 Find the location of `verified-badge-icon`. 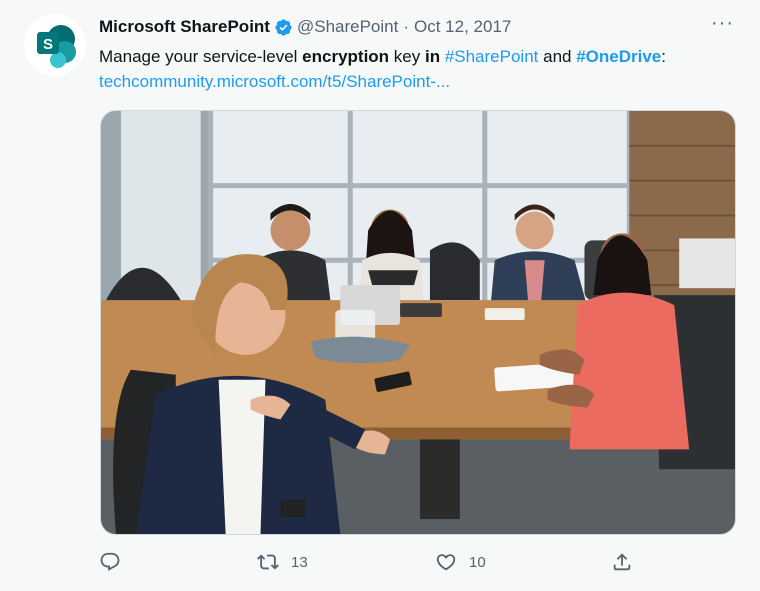

verified-badge-icon is located at coordinates (283, 27).